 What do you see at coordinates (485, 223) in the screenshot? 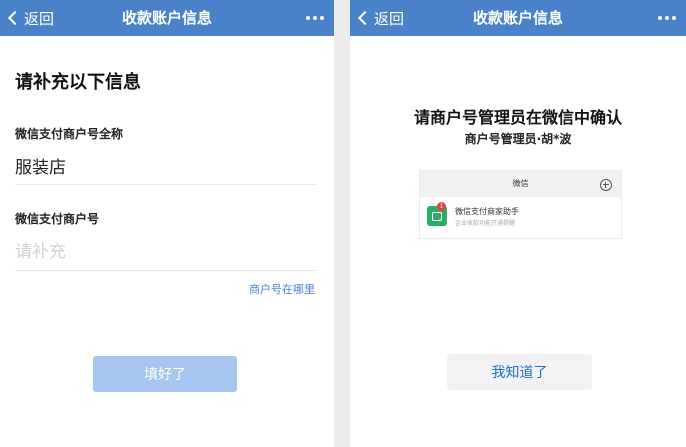
I see `app-subtitle: 企业收款功能开通提醒` at bounding box center [485, 223].